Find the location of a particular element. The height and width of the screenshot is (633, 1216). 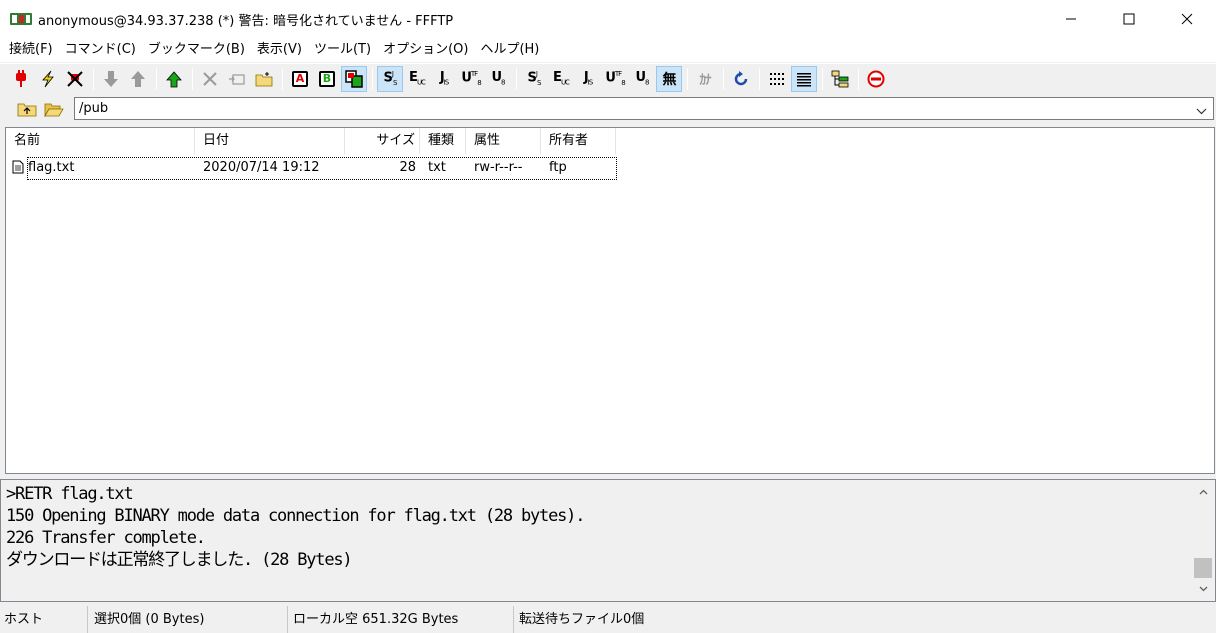

make-directory-button is located at coordinates (264, 79).